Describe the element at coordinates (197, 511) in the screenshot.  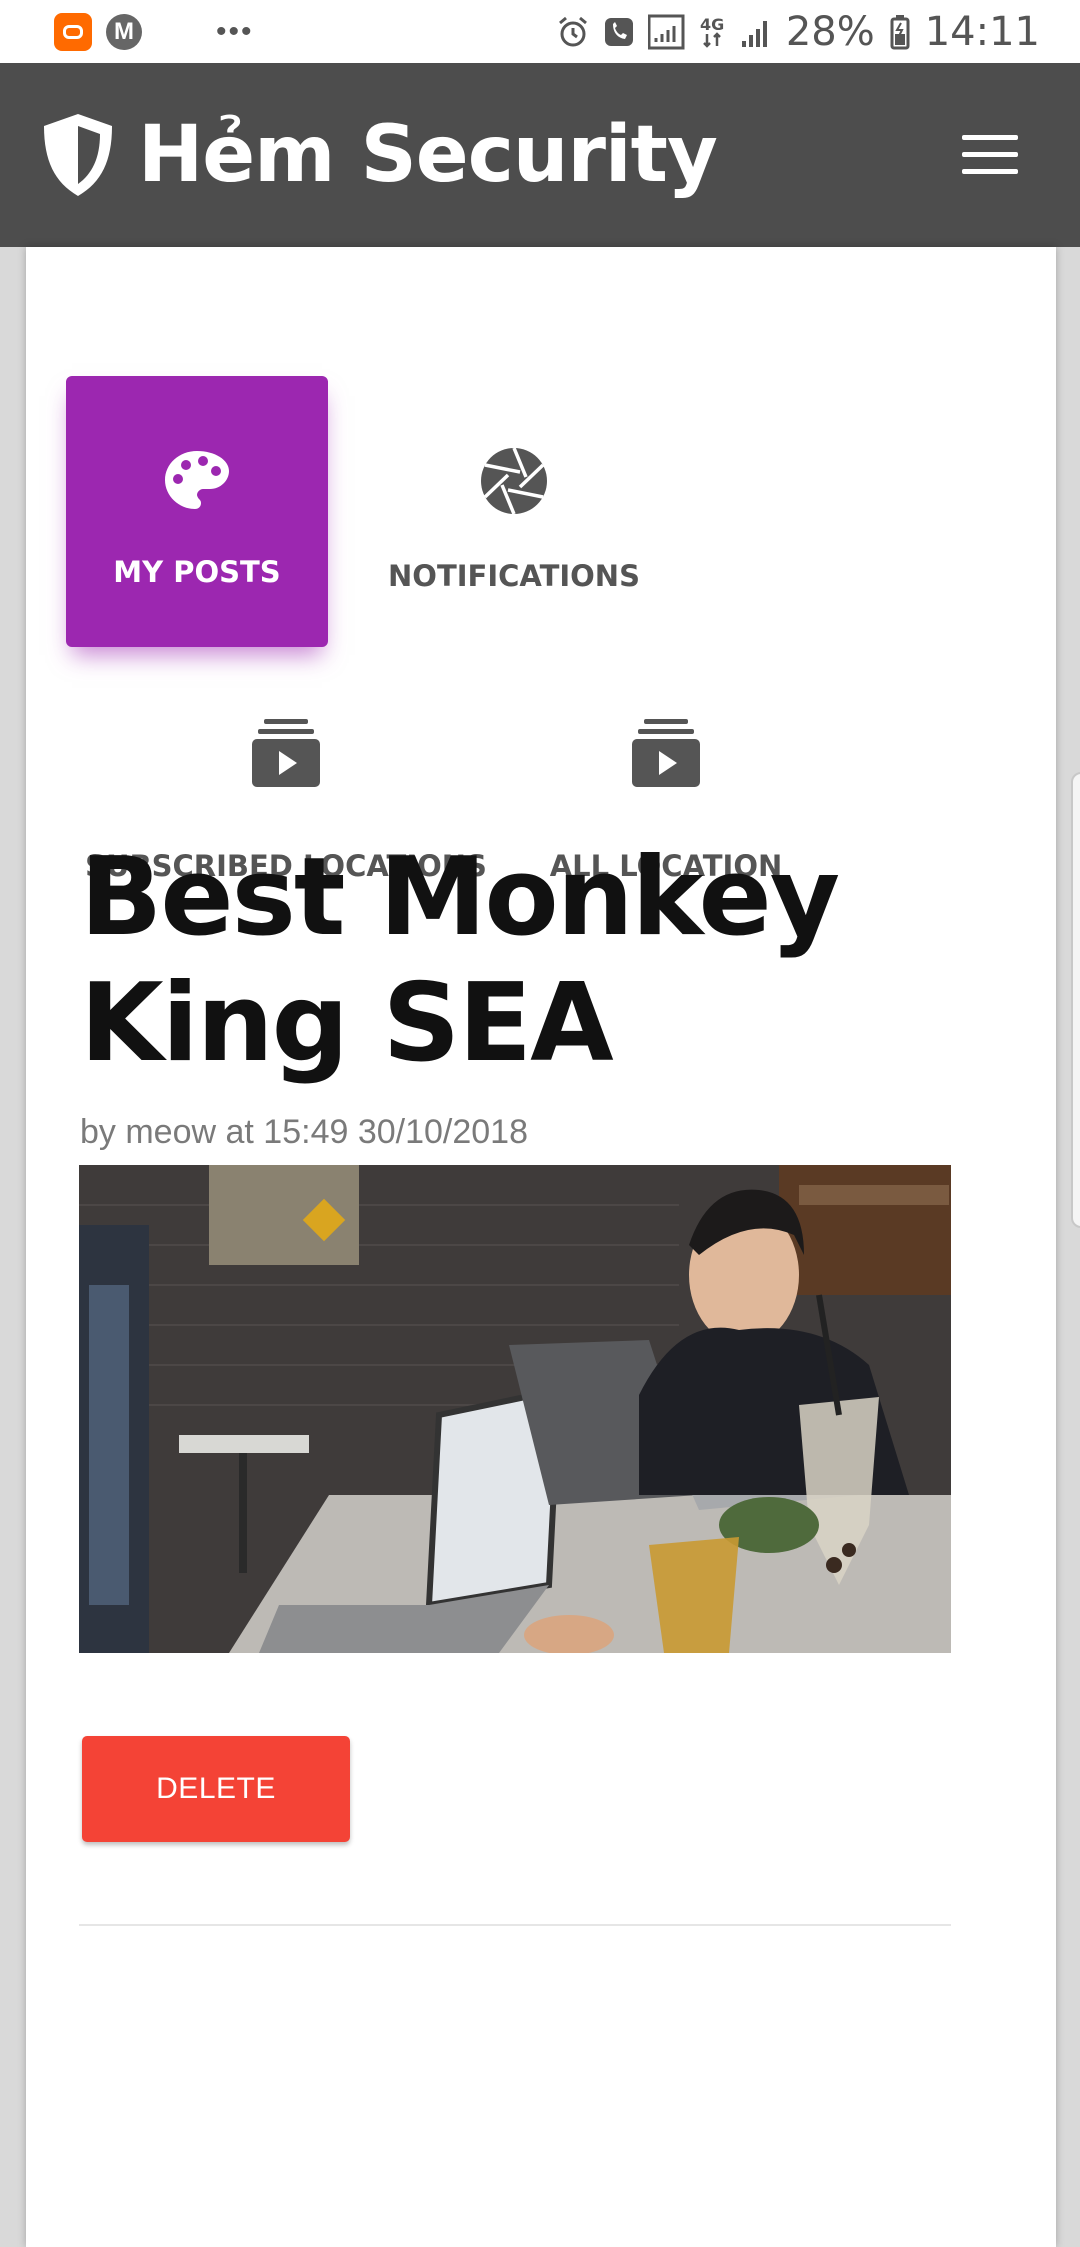
I see `tab-my-posts: MY POSTS` at that location.